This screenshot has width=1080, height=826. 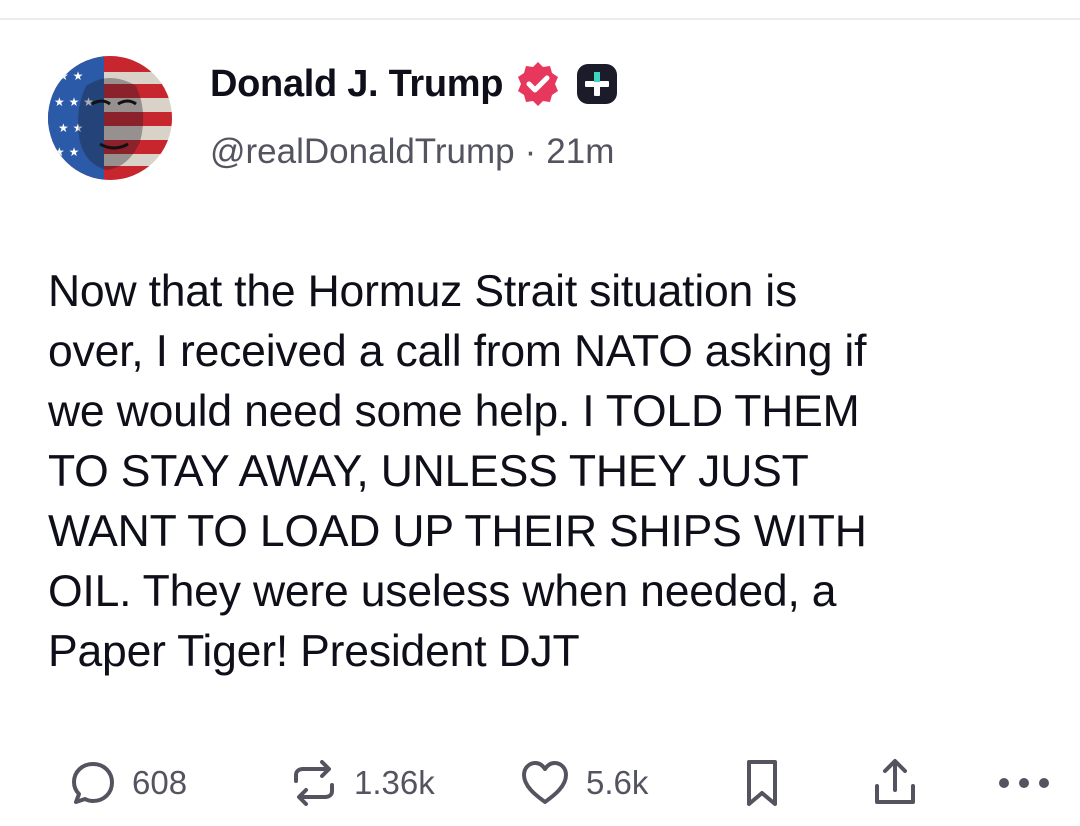 What do you see at coordinates (620, 115) in the screenshot?
I see `post-header: Donald J. Trump @realDonaldTrump · 21m` at bounding box center [620, 115].